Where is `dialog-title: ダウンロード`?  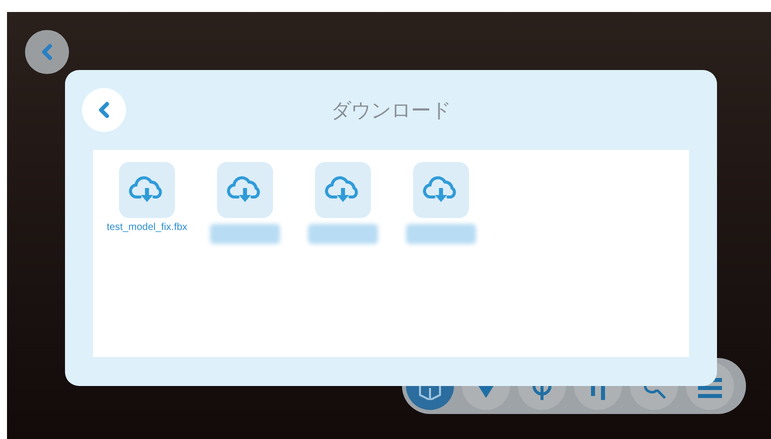 dialog-title: ダウンロード is located at coordinates (391, 110).